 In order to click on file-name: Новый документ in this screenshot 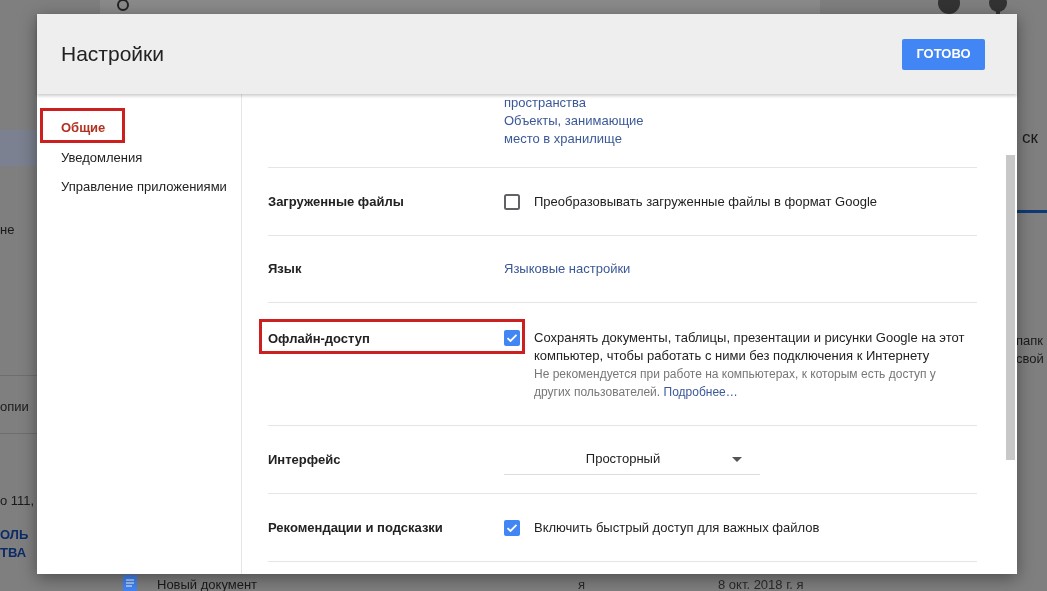, I will do `click(207, 583)`.